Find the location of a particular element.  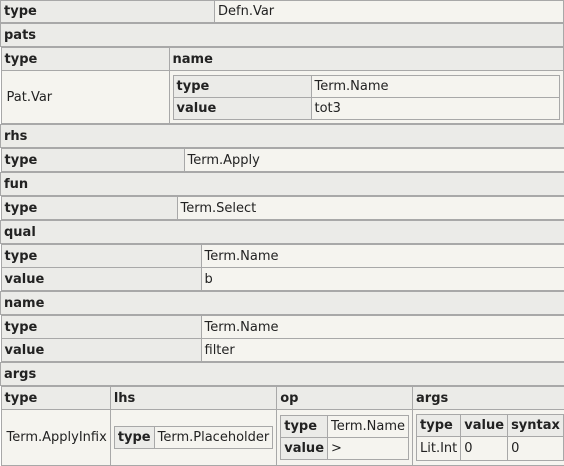

inner-args-value-value: 0 is located at coordinates (484, 449).